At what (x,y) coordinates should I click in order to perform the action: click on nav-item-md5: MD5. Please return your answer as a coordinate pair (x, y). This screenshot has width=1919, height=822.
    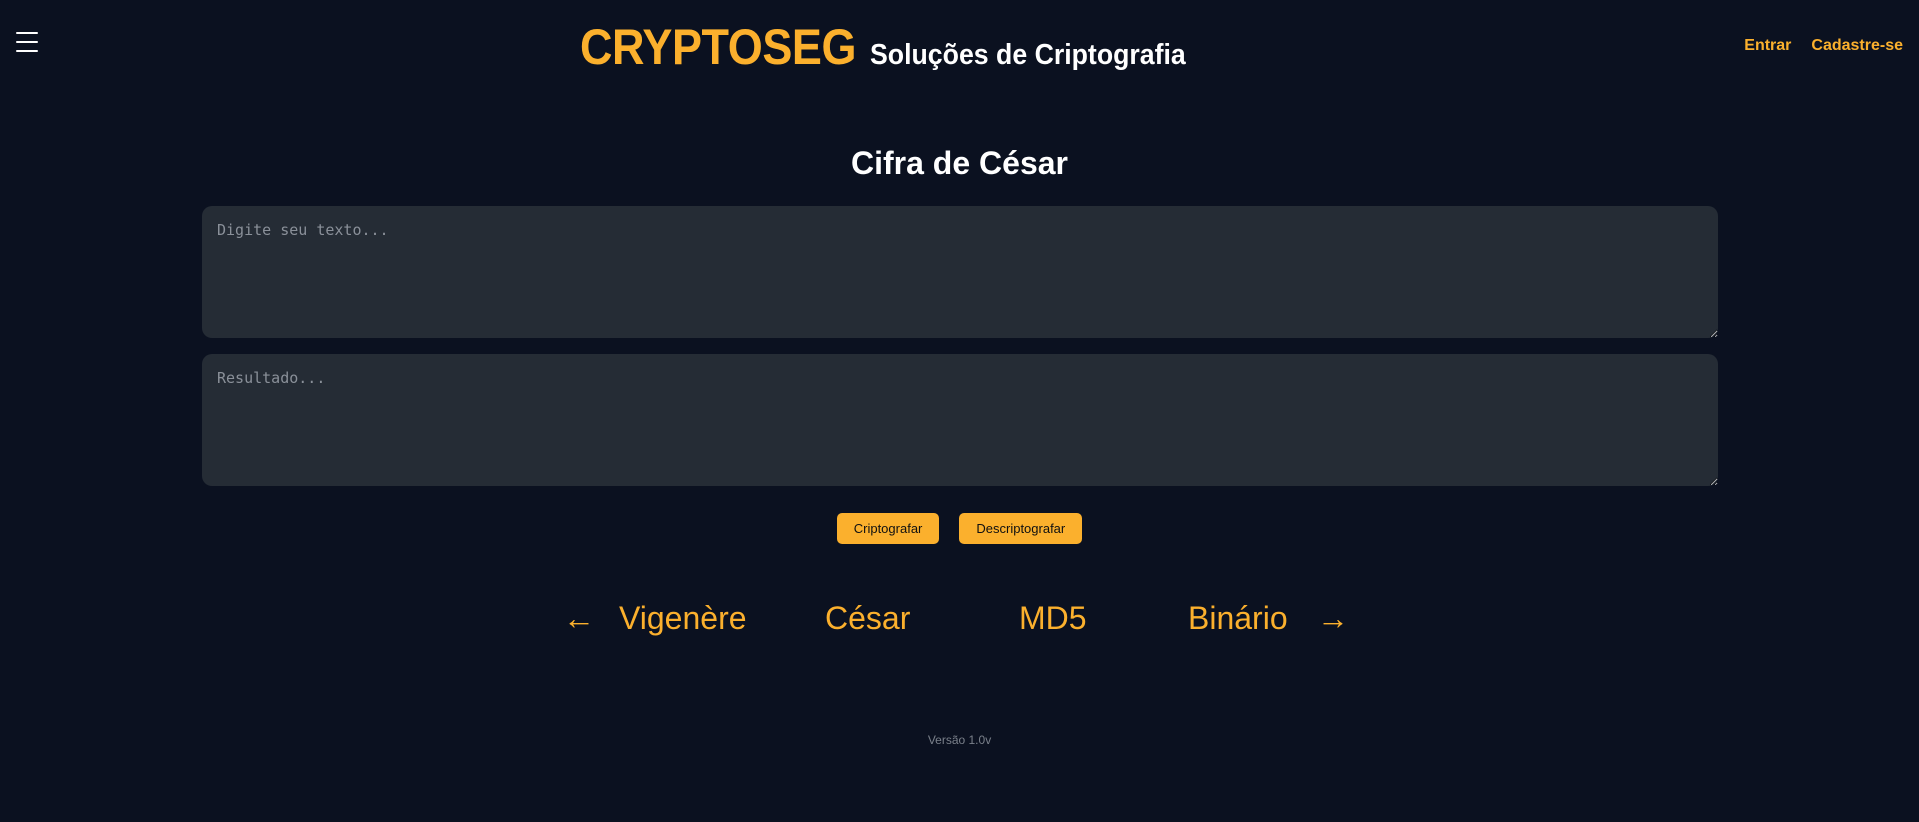
    Looking at the image, I should click on (1053, 618).